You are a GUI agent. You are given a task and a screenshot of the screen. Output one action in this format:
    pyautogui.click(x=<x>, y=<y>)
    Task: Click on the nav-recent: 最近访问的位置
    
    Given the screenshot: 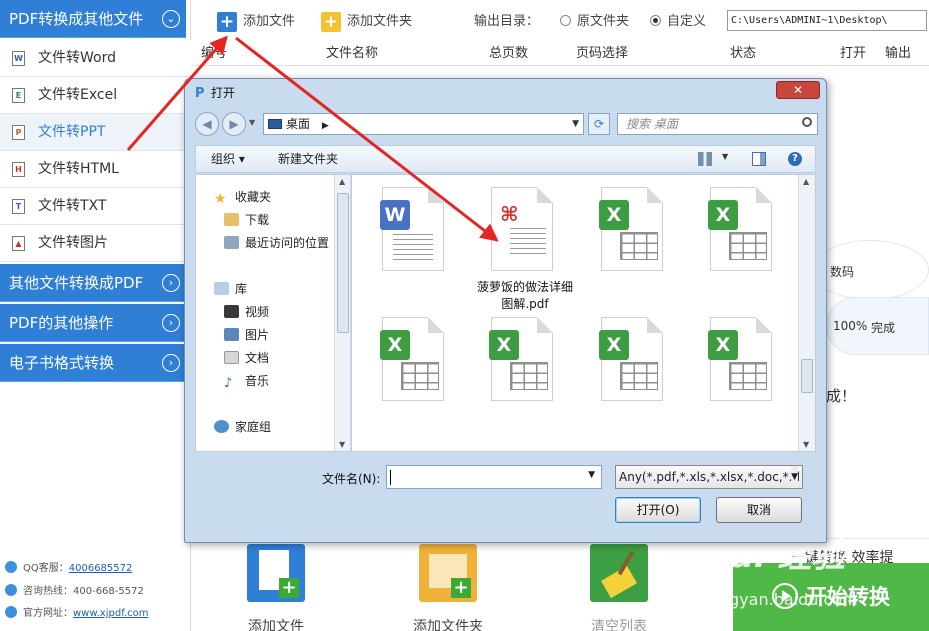 What is the action you would take?
    pyautogui.click(x=276, y=243)
    